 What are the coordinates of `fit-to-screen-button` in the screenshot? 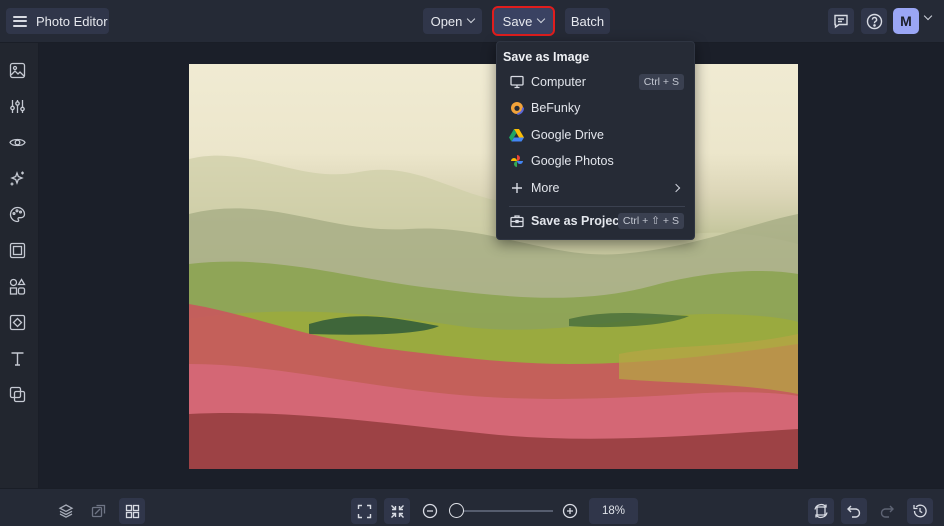 It's located at (364, 511).